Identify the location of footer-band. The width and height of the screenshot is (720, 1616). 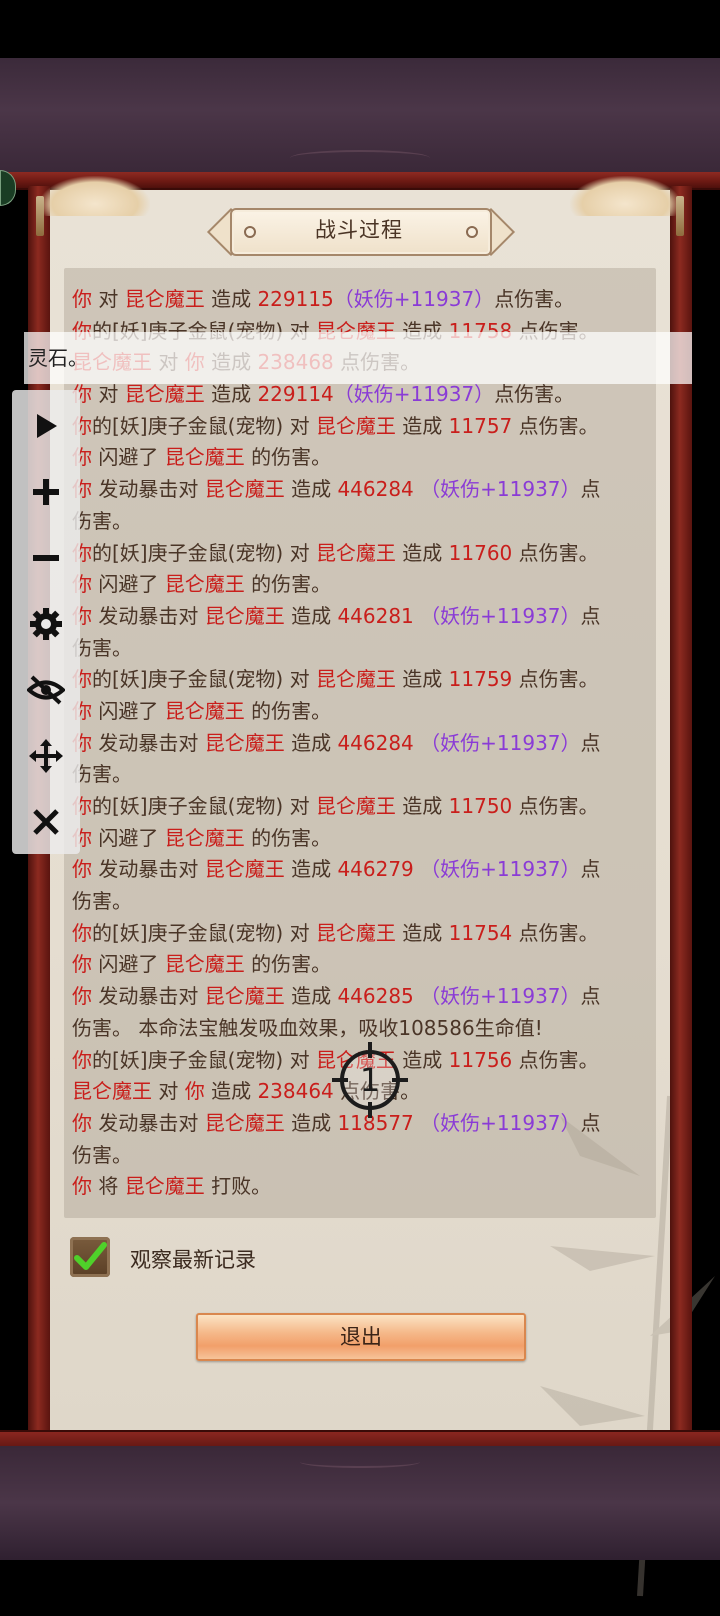
(360, 1503).